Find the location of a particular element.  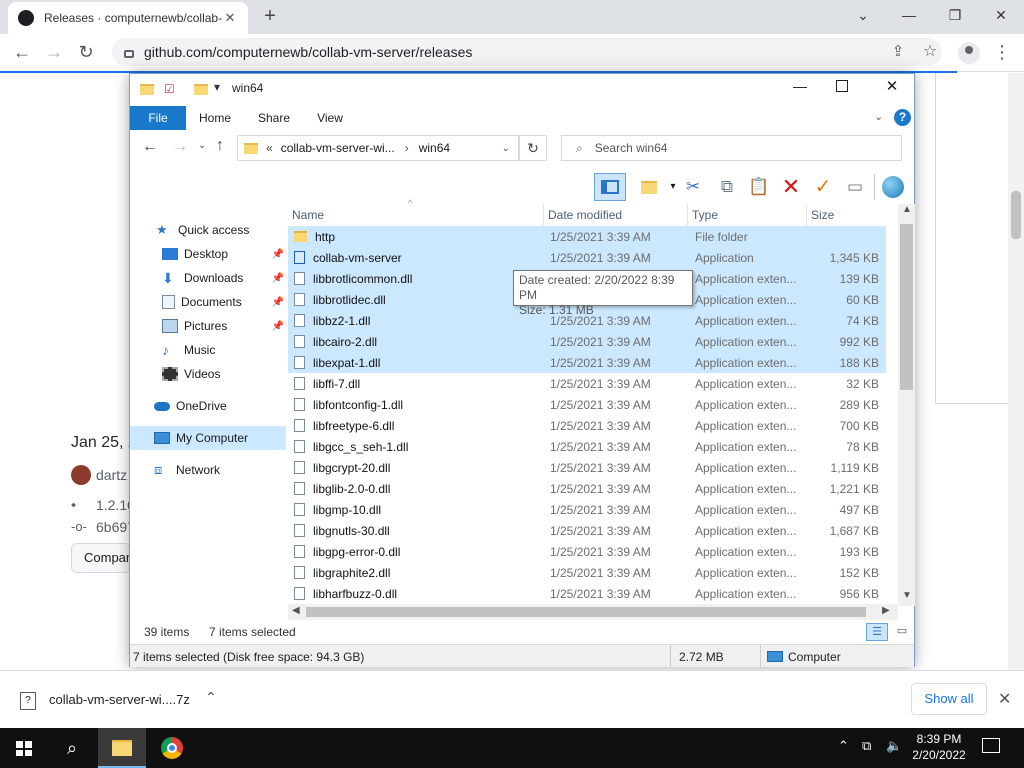

ribbon-expand-icon: ⌄ is located at coordinates (878, 116).